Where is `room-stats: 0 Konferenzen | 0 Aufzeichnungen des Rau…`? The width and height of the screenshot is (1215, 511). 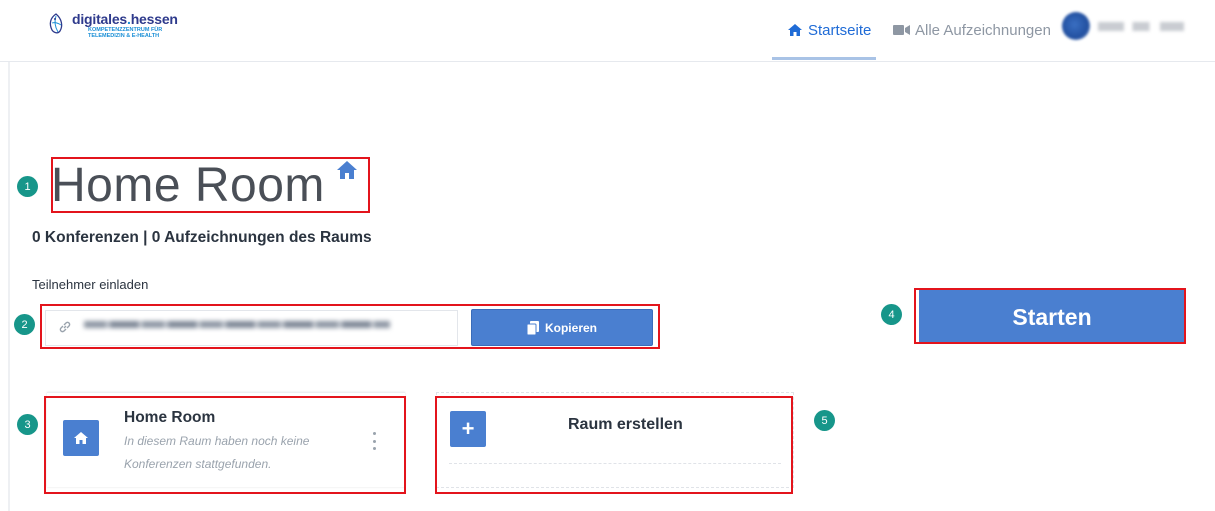 room-stats: 0 Konferenzen | 0 Aufzeichnungen des Rau… is located at coordinates (202, 237).